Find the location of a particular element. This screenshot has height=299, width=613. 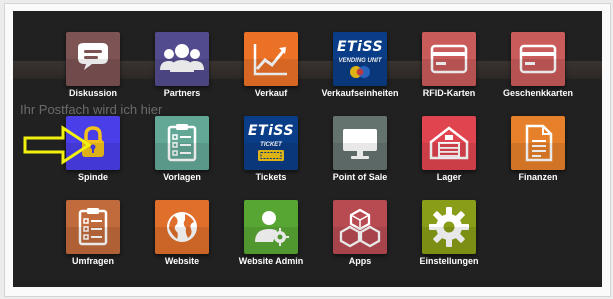

document-icon is located at coordinates (539, 143).